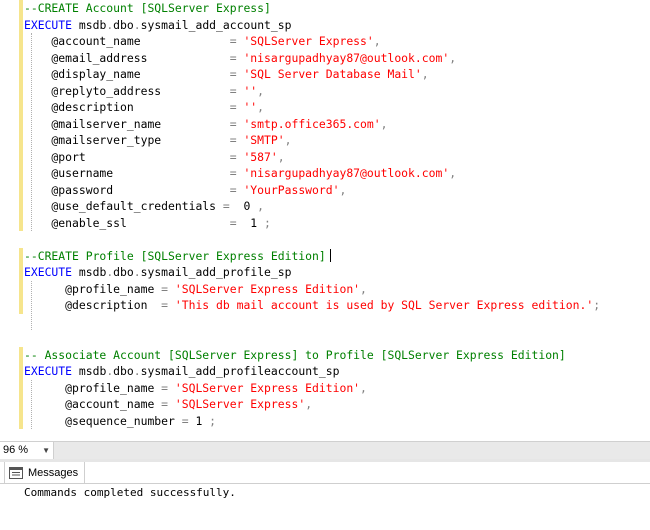  I want to click on code-token: dbo, so click(123, 24).